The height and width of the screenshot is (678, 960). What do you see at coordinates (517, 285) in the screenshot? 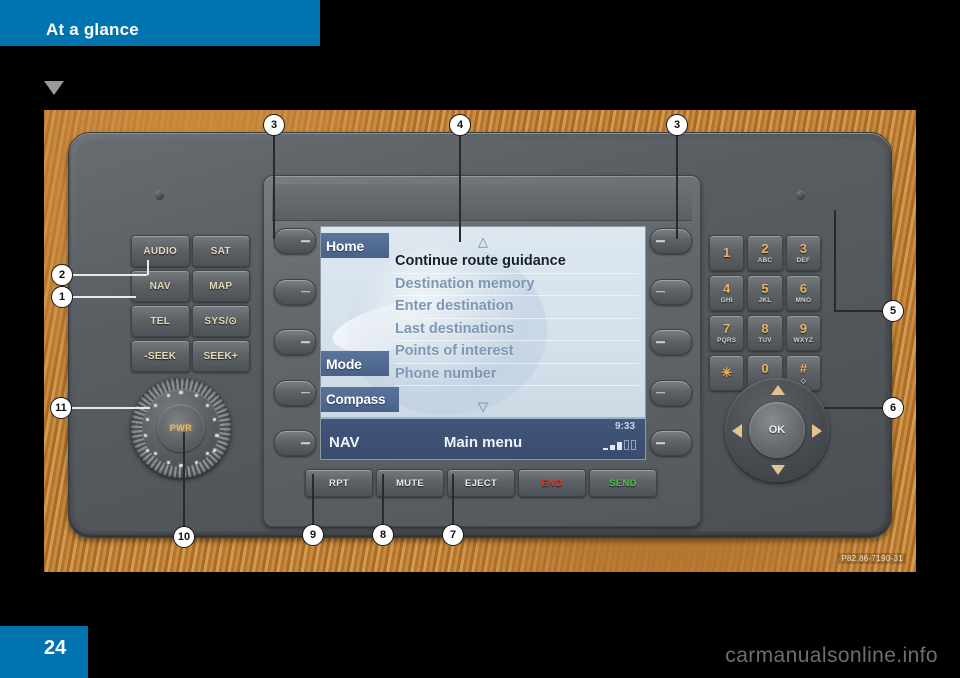
I see `menu-item-destination-memory: Destination memory` at bounding box center [517, 285].